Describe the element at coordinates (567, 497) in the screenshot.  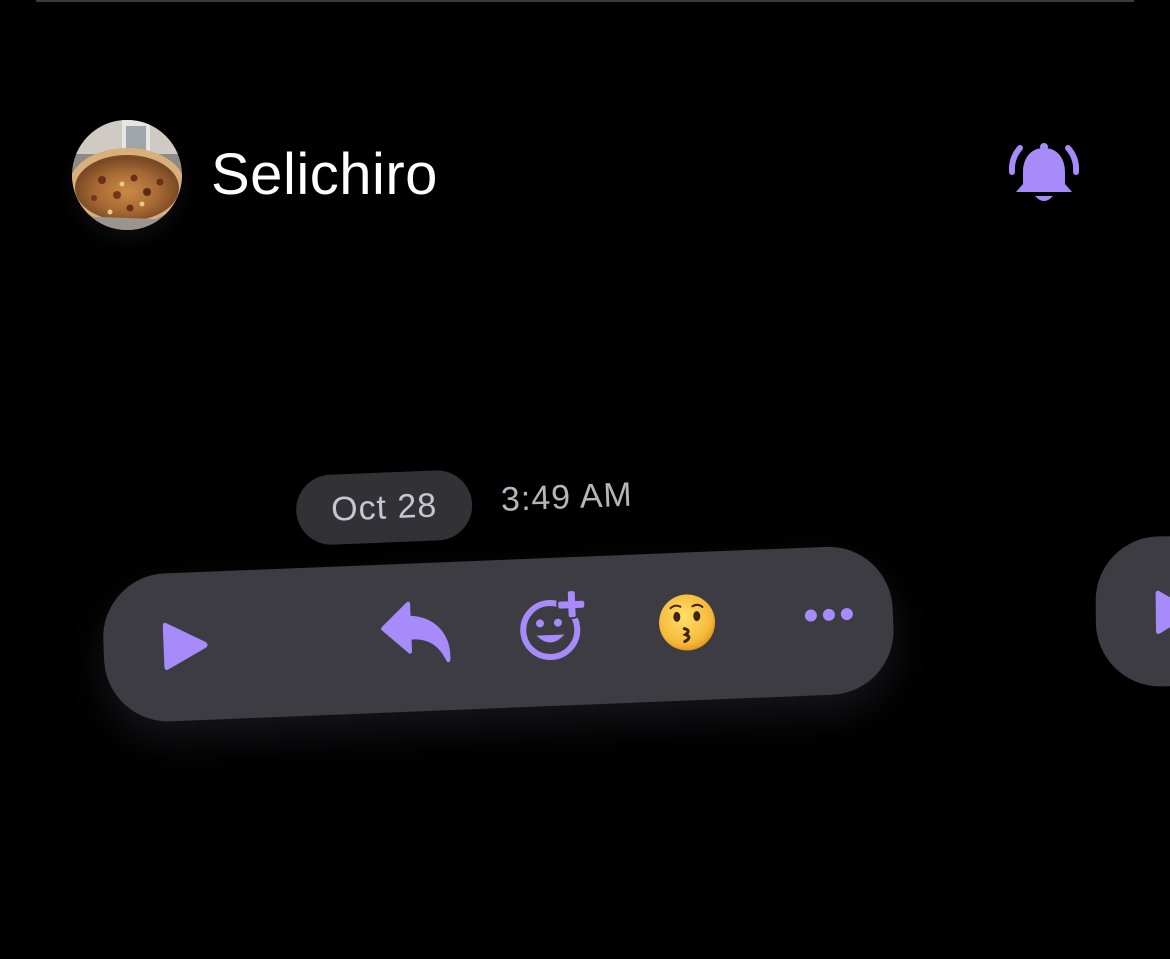
I see `time-label: 3:49 AM` at that location.